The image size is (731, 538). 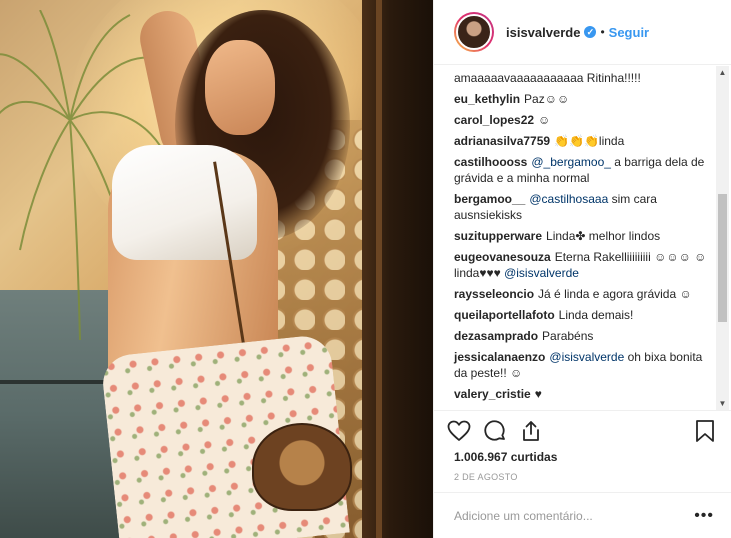 I want to click on comment-item: amaaaaavaaaaaaaaaaa Ritinha!!!!!, so click(x=581, y=78).